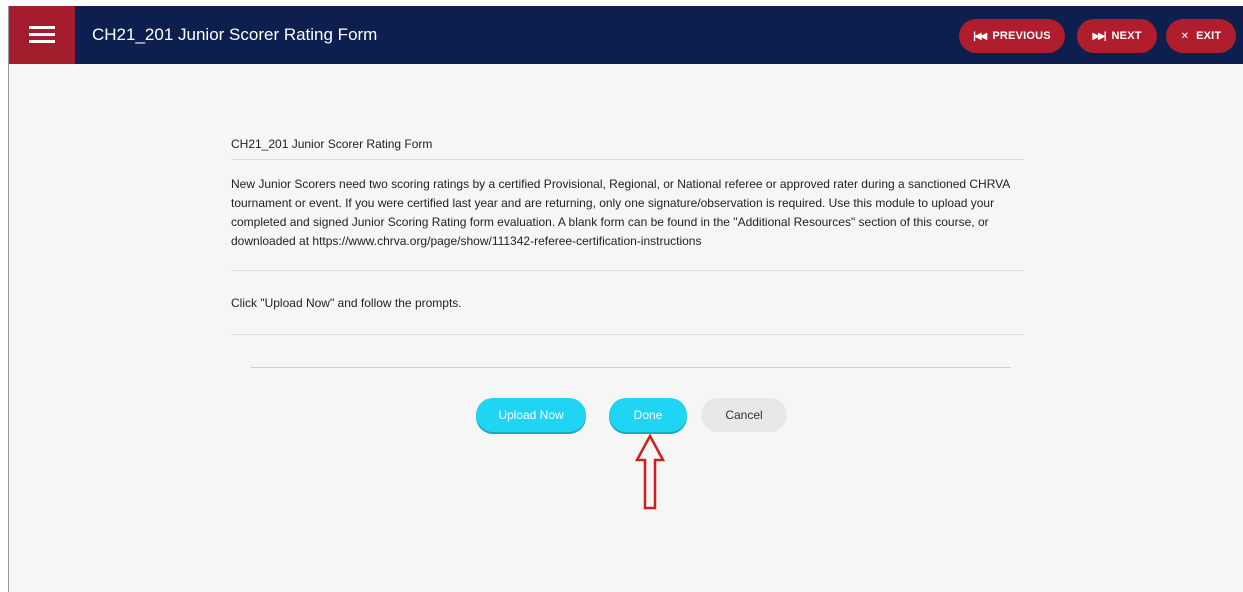 The height and width of the screenshot is (592, 1243). Describe the element at coordinates (42, 27) in the screenshot. I see `hamburger-menu-icon` at that location.